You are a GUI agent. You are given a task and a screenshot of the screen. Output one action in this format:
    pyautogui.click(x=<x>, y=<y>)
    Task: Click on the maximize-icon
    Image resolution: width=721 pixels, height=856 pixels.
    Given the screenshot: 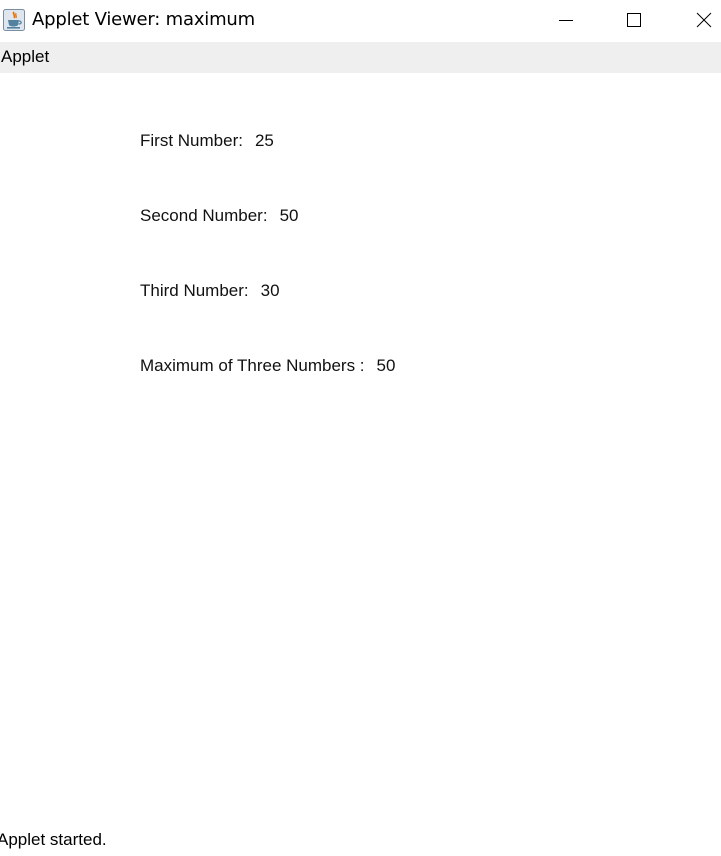 What is the action you would take?
    pyautogui.click(x=634, y=20)
    